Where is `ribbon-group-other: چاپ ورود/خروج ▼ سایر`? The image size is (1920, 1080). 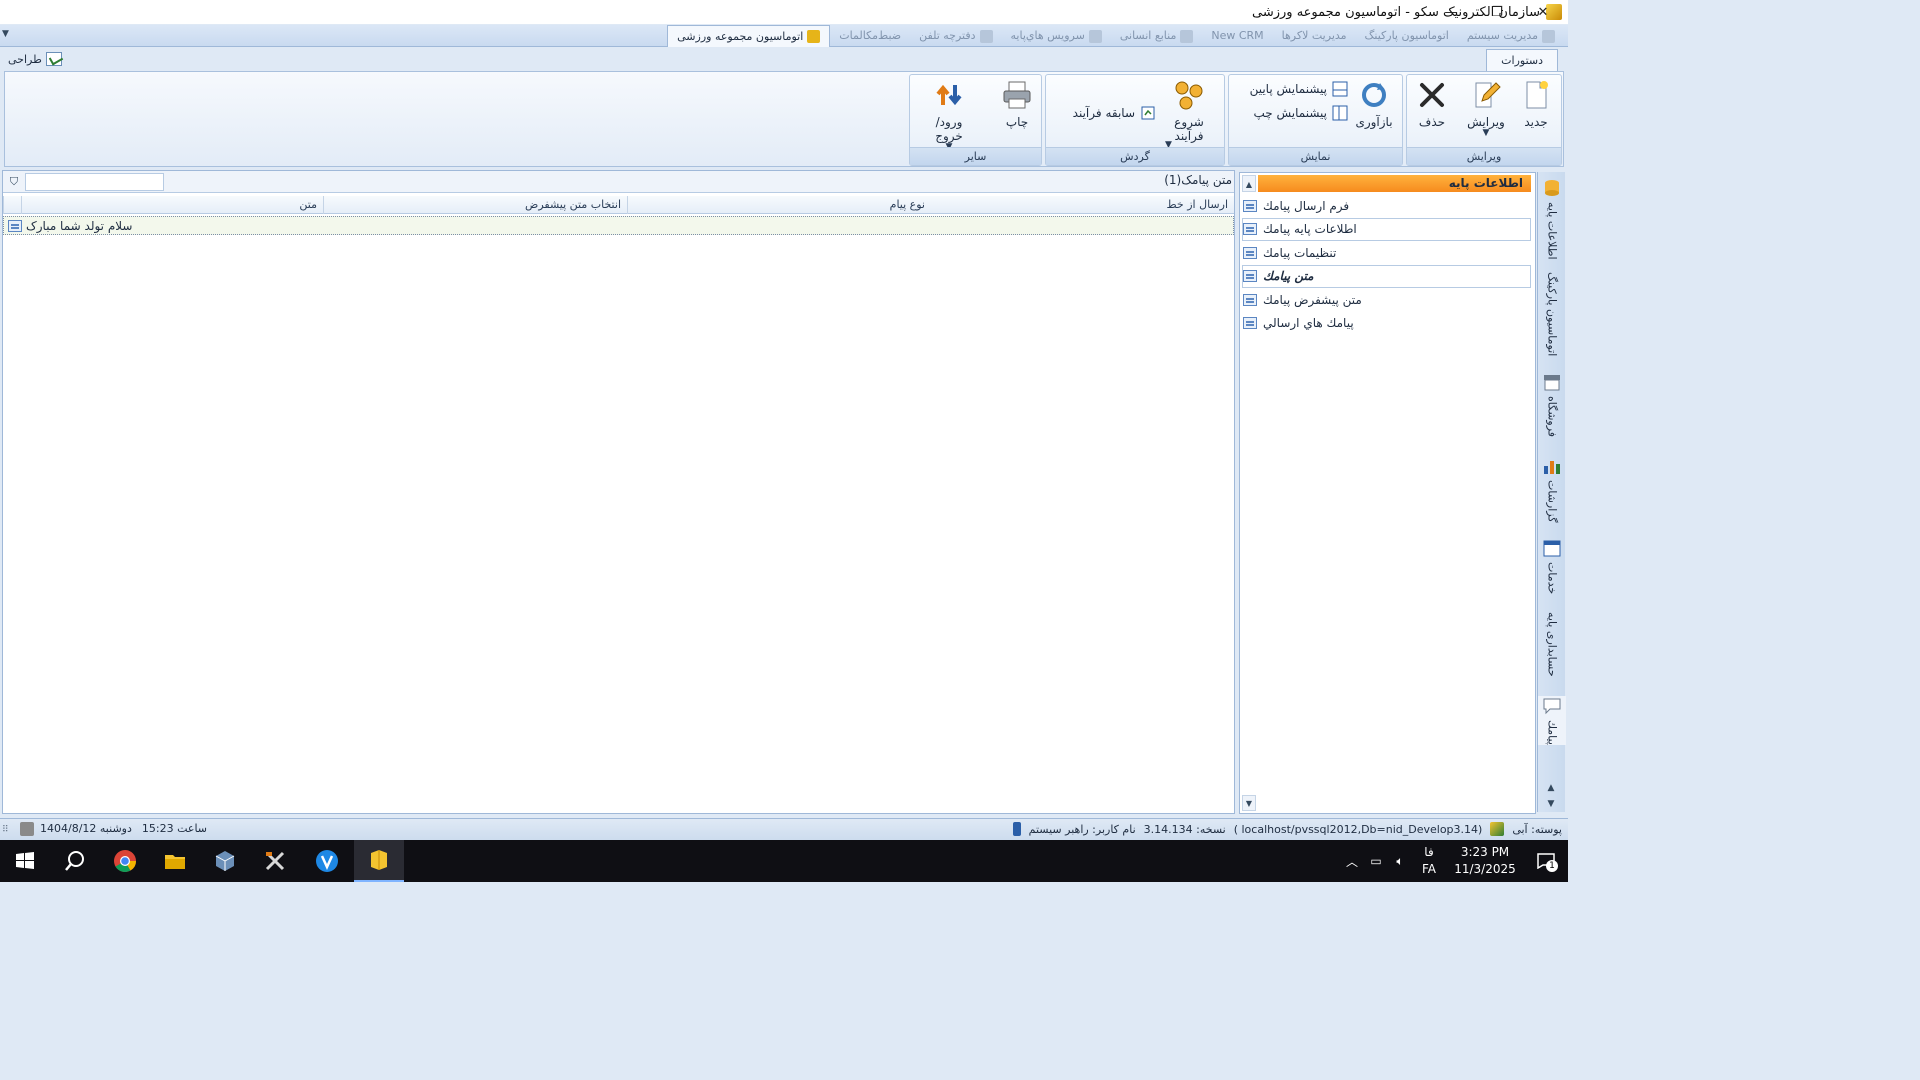 ribbon-group-other: چاپ ورود/خروج ▼ سایر is located at coordinates (975, 120).